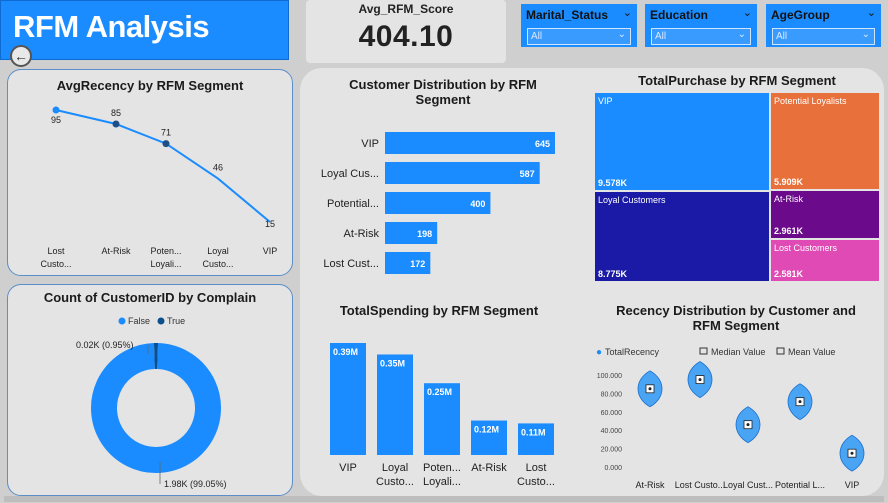 The width and height of the screenshot is (888, 503). I want to click on kpi-value: 404.10, so click(406, 36).